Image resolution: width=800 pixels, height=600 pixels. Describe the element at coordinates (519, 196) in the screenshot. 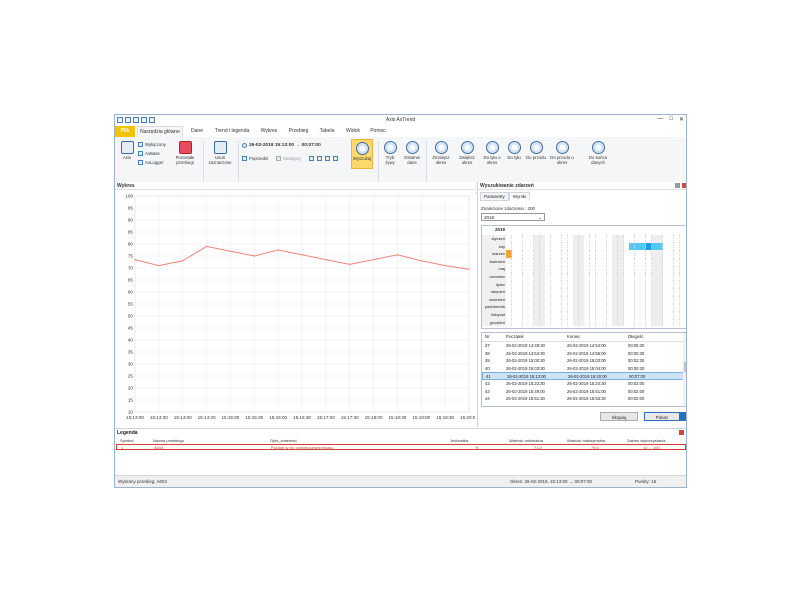

I see `tab-wyniki: Wyniki` at that location.